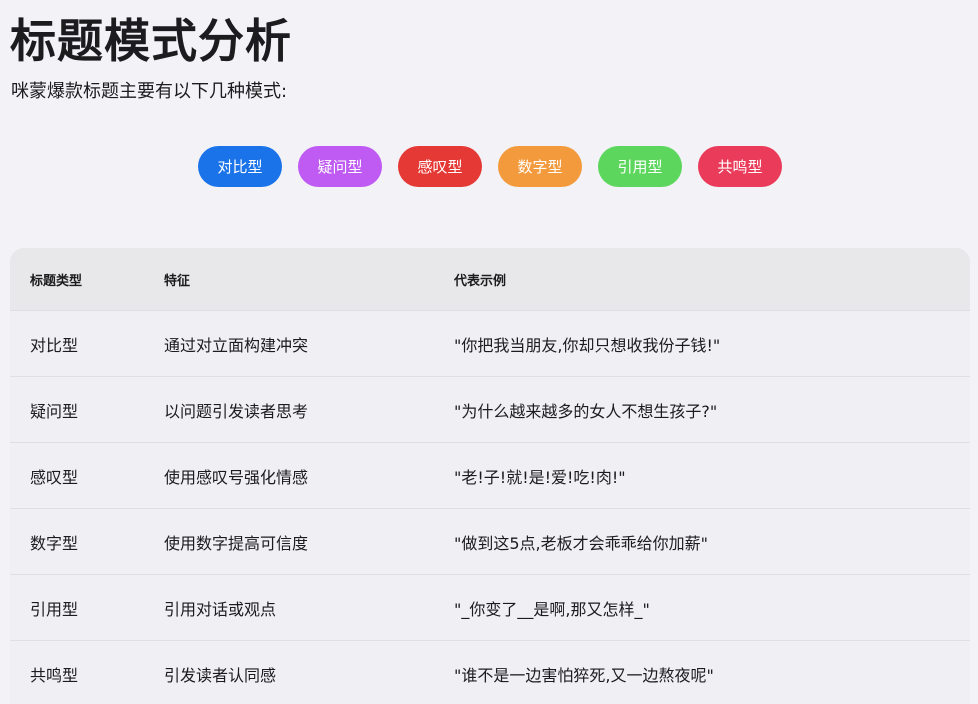  I want to click on pill-label: 感叹型, so click(440, 167).